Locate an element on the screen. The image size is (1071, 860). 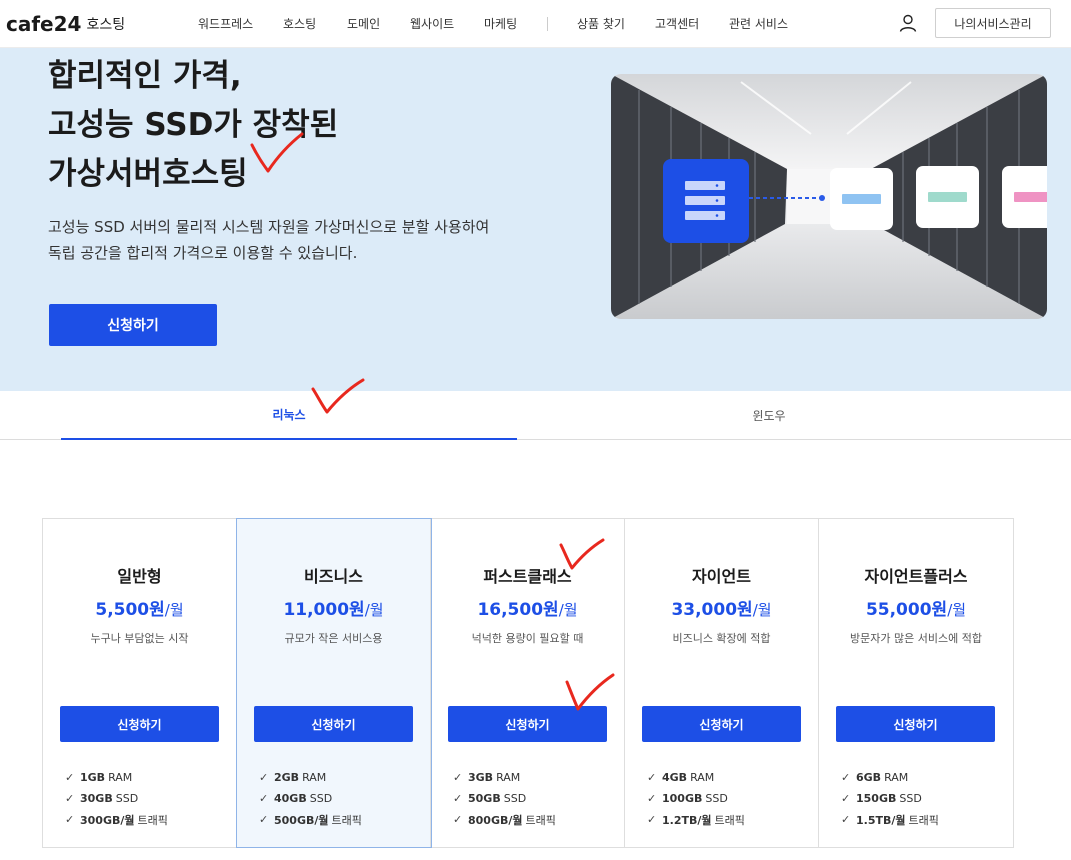
plan-price: 33,000원/월 is located at coordinates (721, 607).